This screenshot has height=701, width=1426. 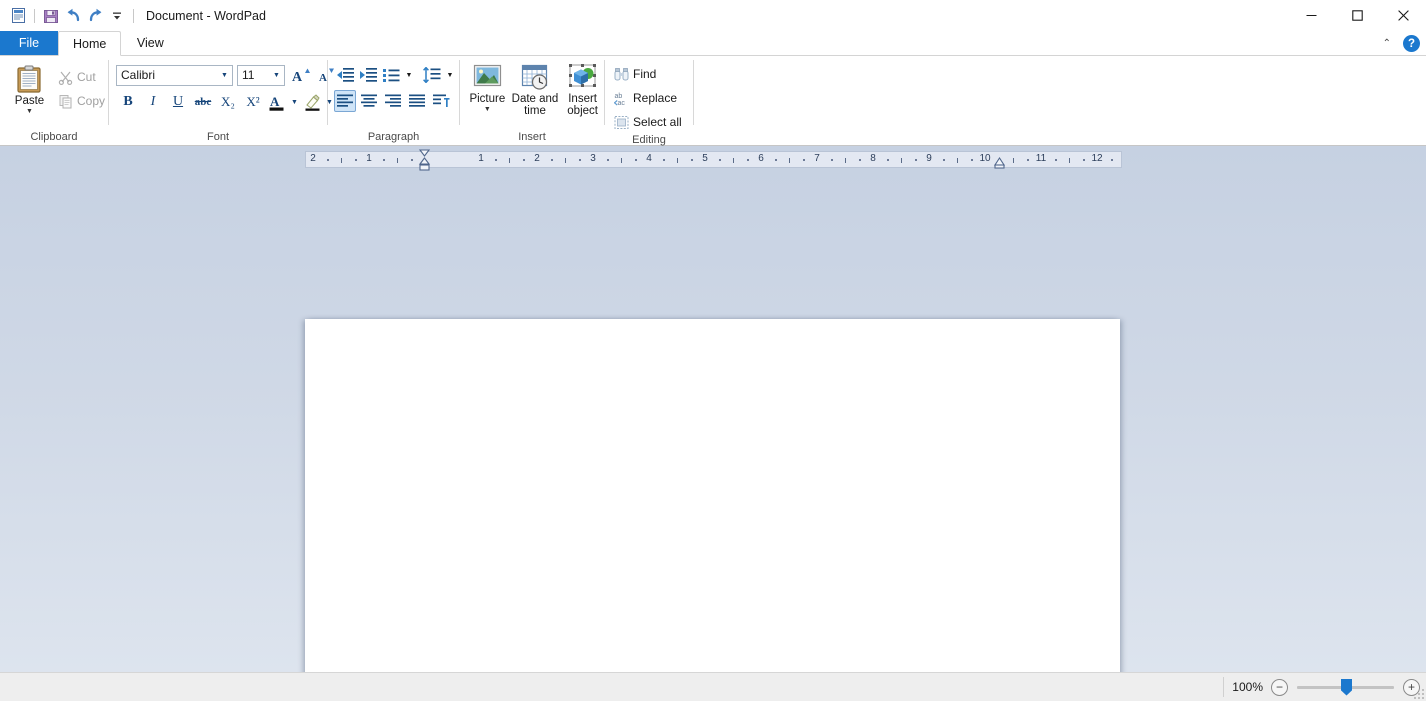 I want to click on ribbon-tabs-right: ⌃ ?, so click(x=1399, y=43).